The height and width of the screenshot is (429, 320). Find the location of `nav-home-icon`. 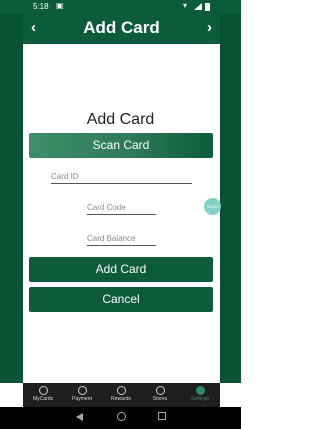

nav-home-icon is located at coordinates (121, 416).